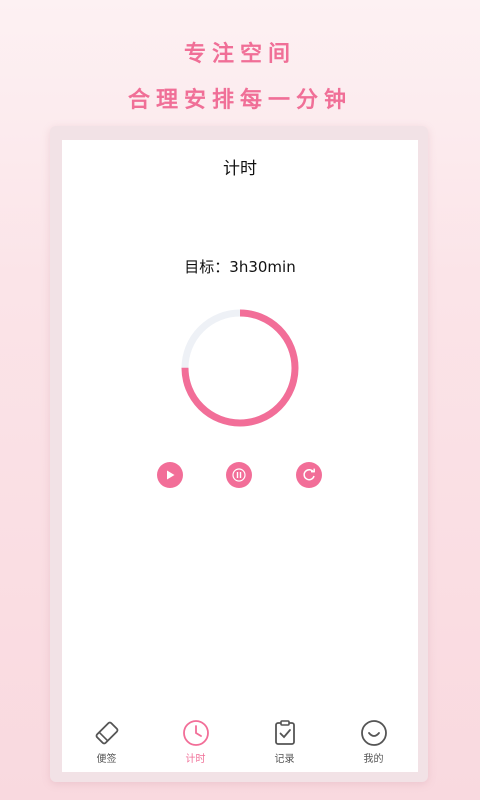 The width and height of the screenshot is (480, 800). Describe the element at coordinates (239, 54) in the screenshot. I see `promo-line-1: 专注空间` at that location.